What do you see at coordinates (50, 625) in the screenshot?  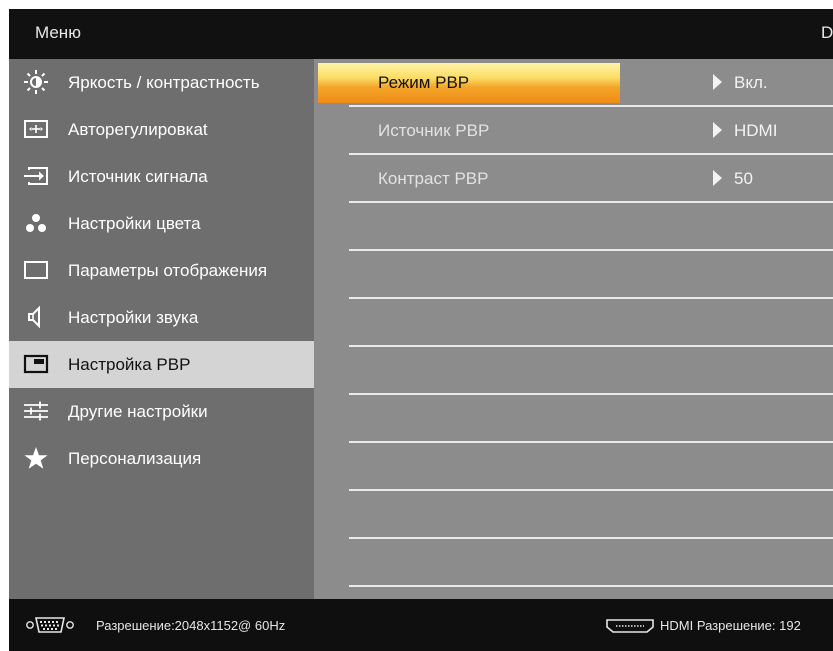 I see `vga-port-icon` at bounding box center [50, 625].